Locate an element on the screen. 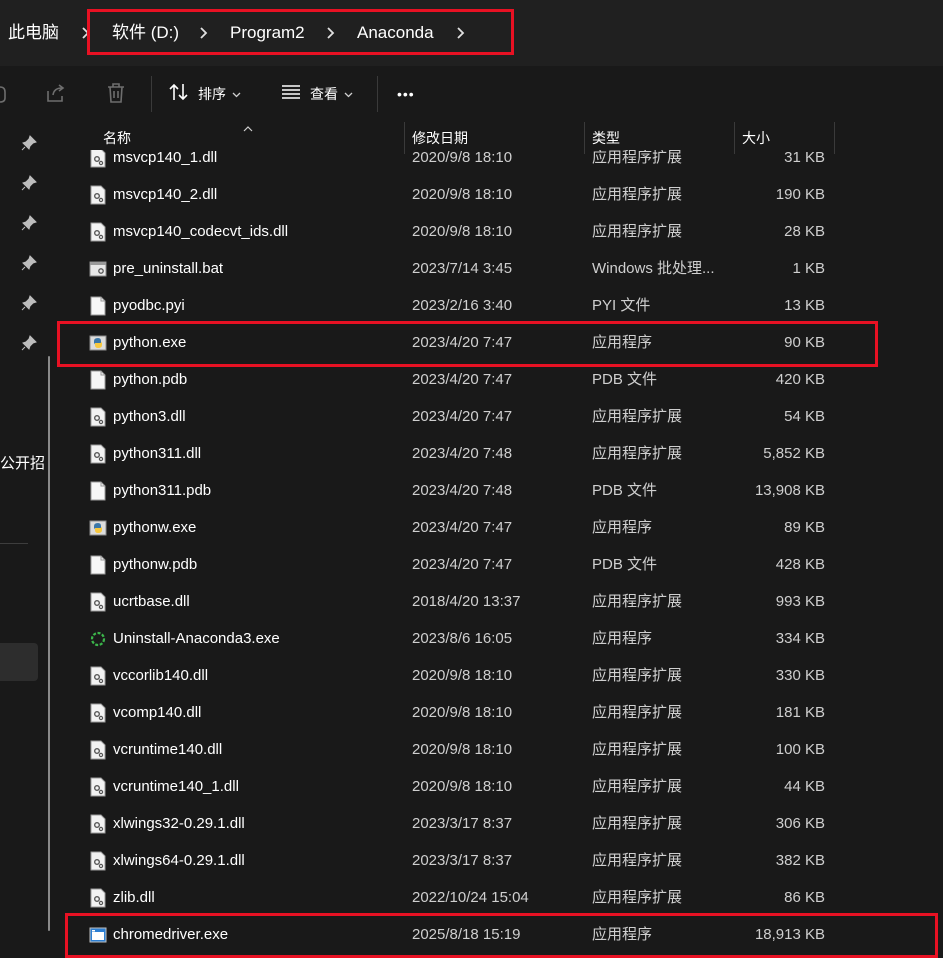  file-row: vcomp140.dll 2020/9/8 18:10 应用程序扩展 181 KB is located at coordinates (503, 712).